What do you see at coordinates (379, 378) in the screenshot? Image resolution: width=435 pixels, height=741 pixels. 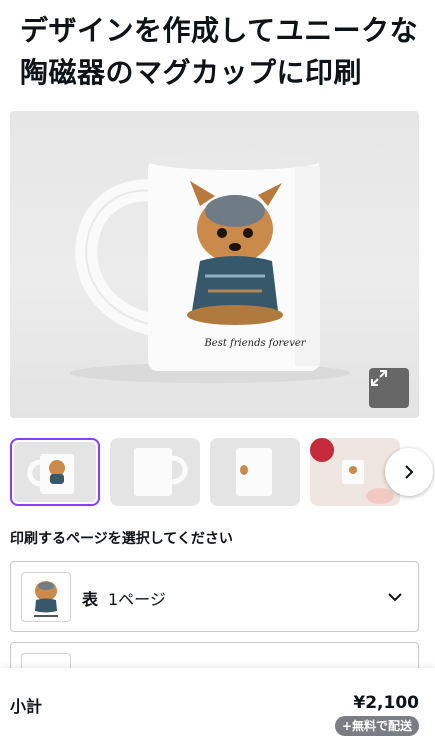 I see `expand-icon` at bounding box center [379, 378].